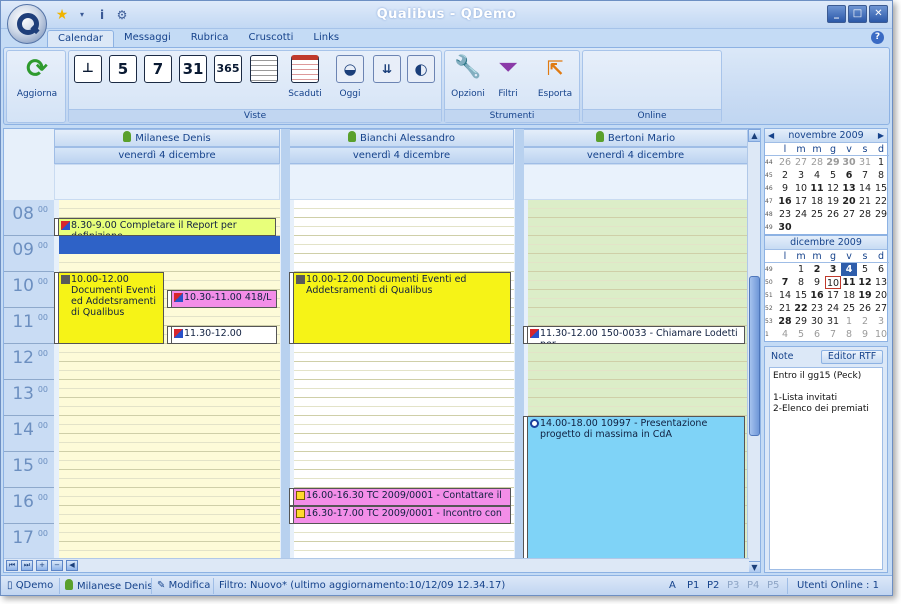  What do you see at coordinates (817, 188) in the screenshot?
I see `calendar-day: 11` at bounding box center [817, 188].